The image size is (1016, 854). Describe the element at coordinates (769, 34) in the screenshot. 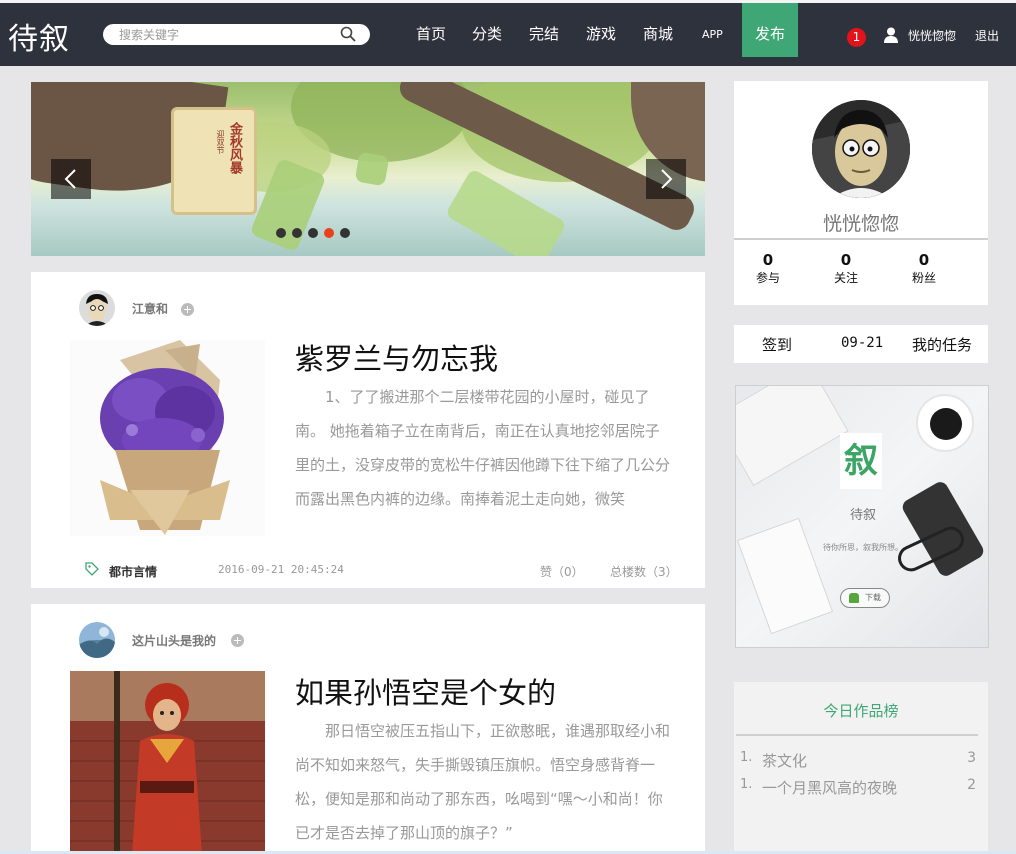

I see `publish-label: 发布` at that location.